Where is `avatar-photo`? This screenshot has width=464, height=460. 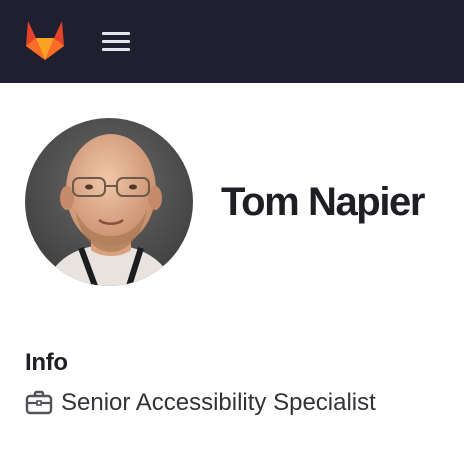 avatar-photo is located at coordinates (109, 202).